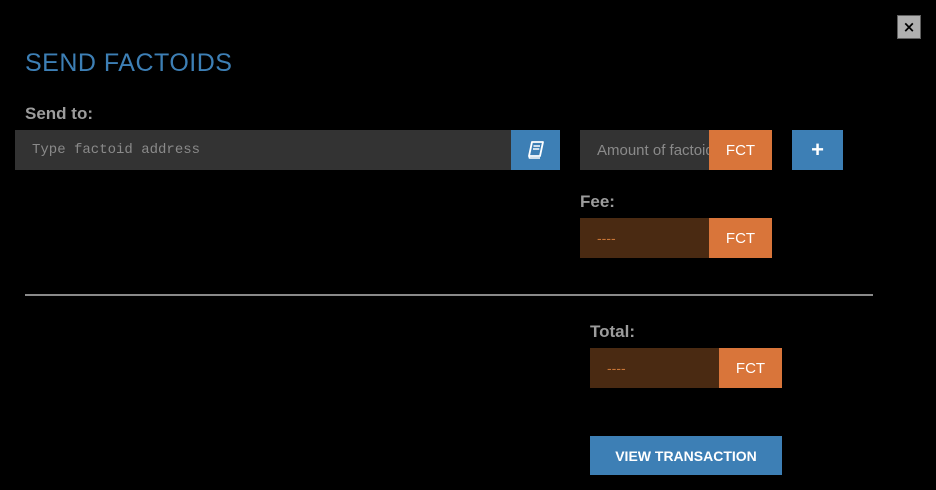 The width and height of the screenshot is (936, 490). Describe the element at coordinates (686, 455) in the screenshot. I see `view-transaction-button: VIEW TRANSACTION` at that location.